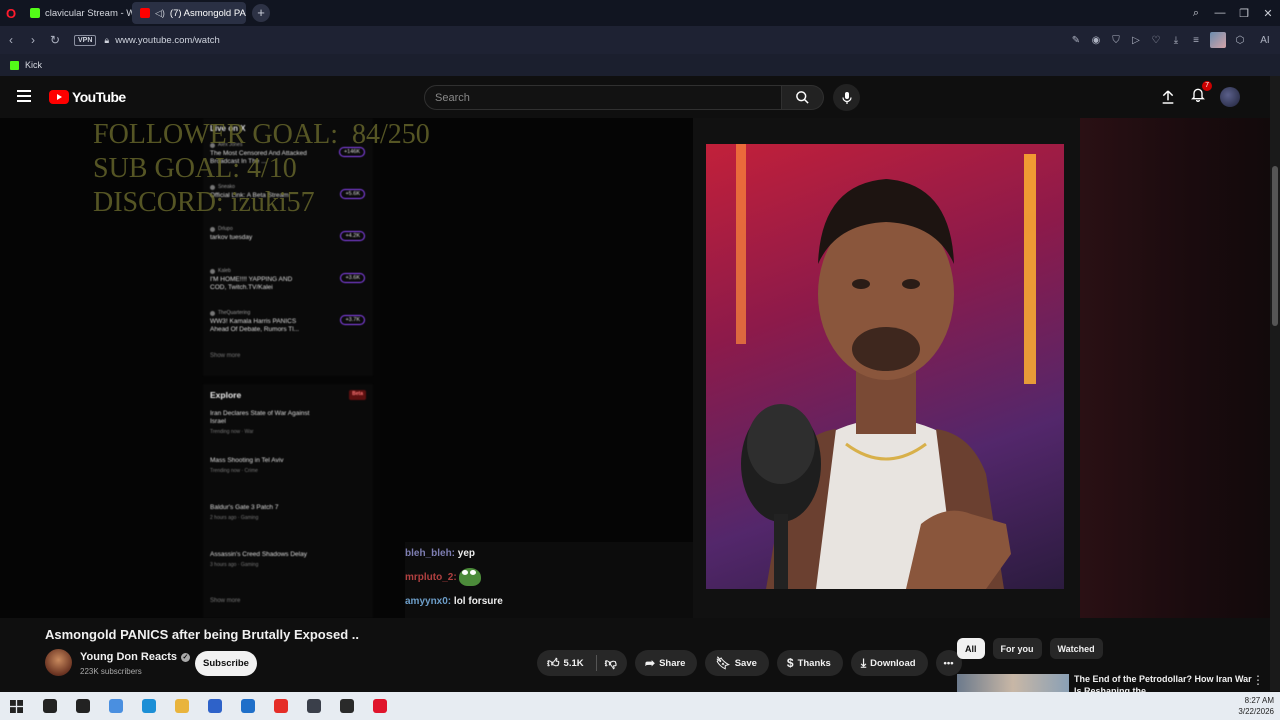  I want to click on start-button, so click(16, 706).